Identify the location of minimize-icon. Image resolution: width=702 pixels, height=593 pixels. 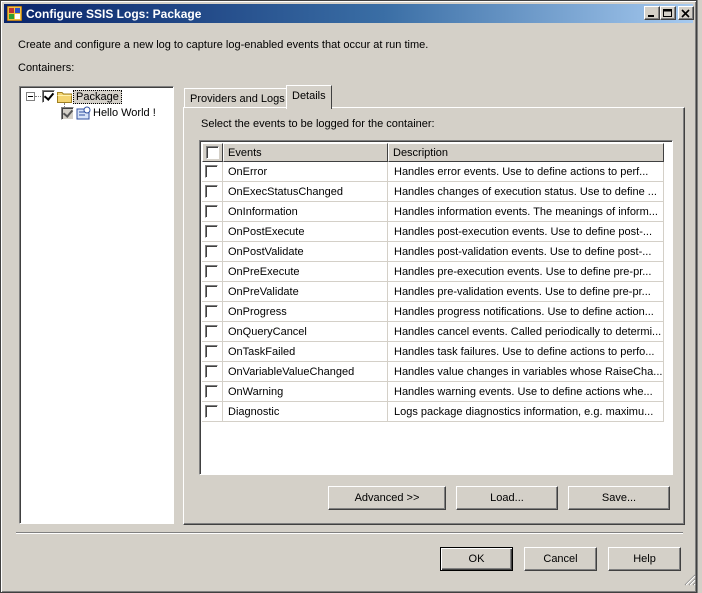
(651, 16).